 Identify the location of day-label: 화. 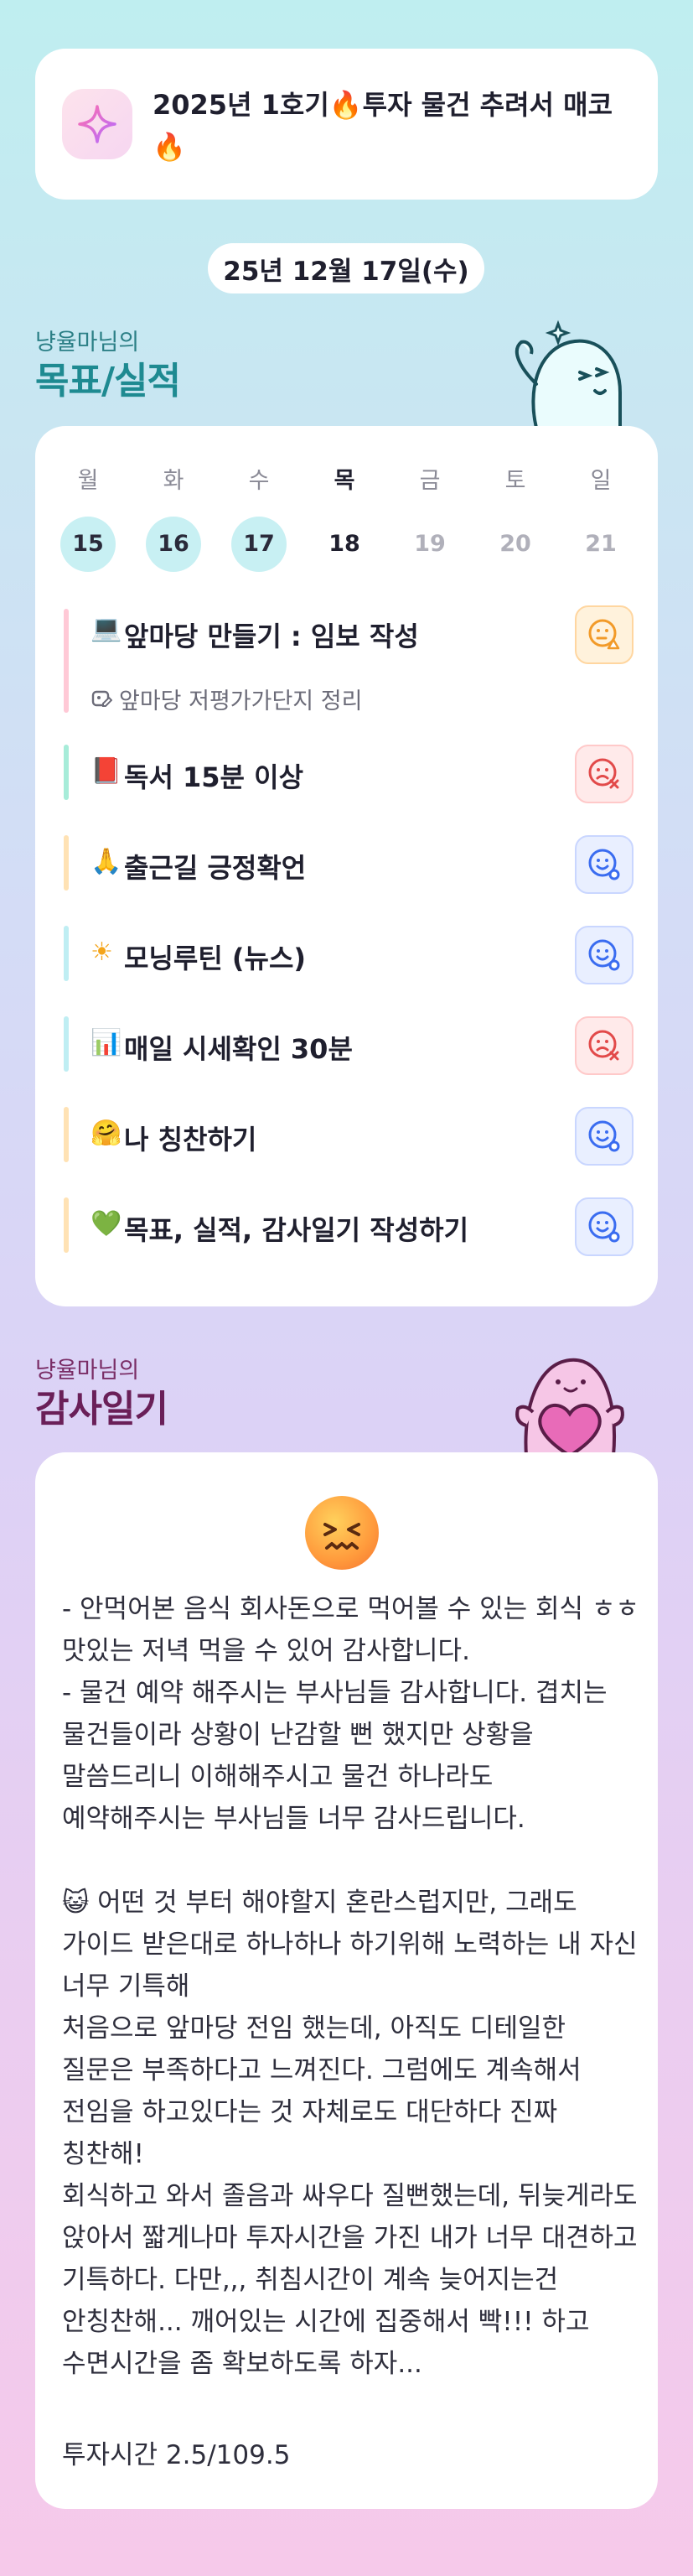
(173, 481).